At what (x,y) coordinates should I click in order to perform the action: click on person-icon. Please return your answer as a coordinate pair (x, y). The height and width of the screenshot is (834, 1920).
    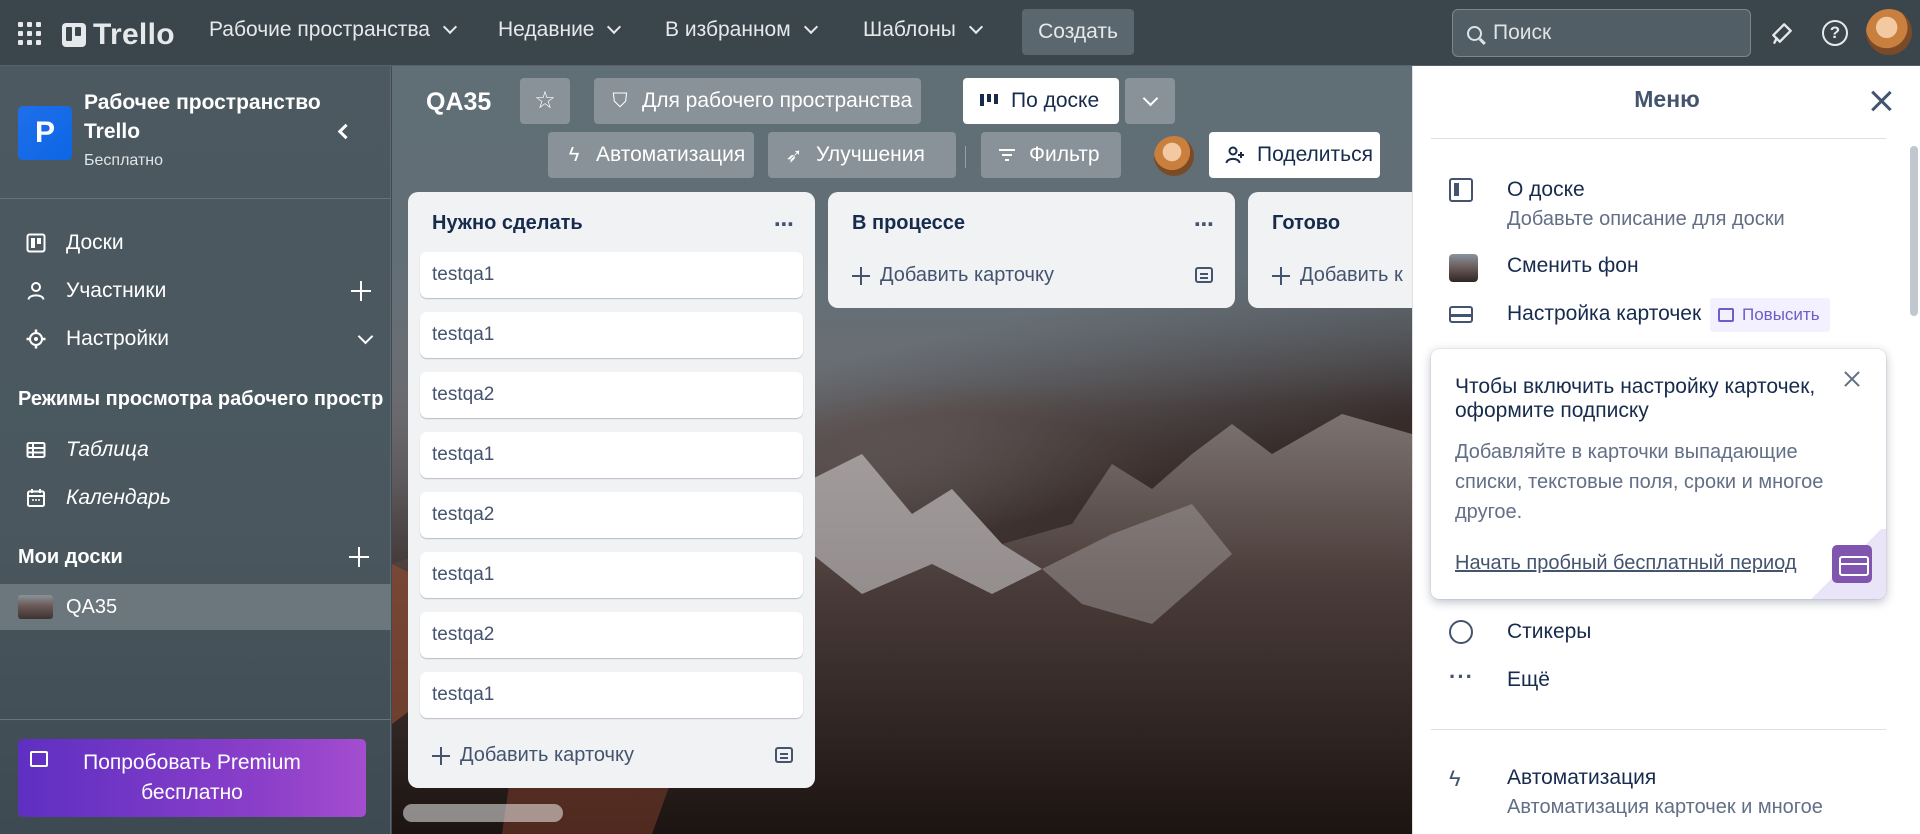
    Looking at the image, I should click on (36, 291).